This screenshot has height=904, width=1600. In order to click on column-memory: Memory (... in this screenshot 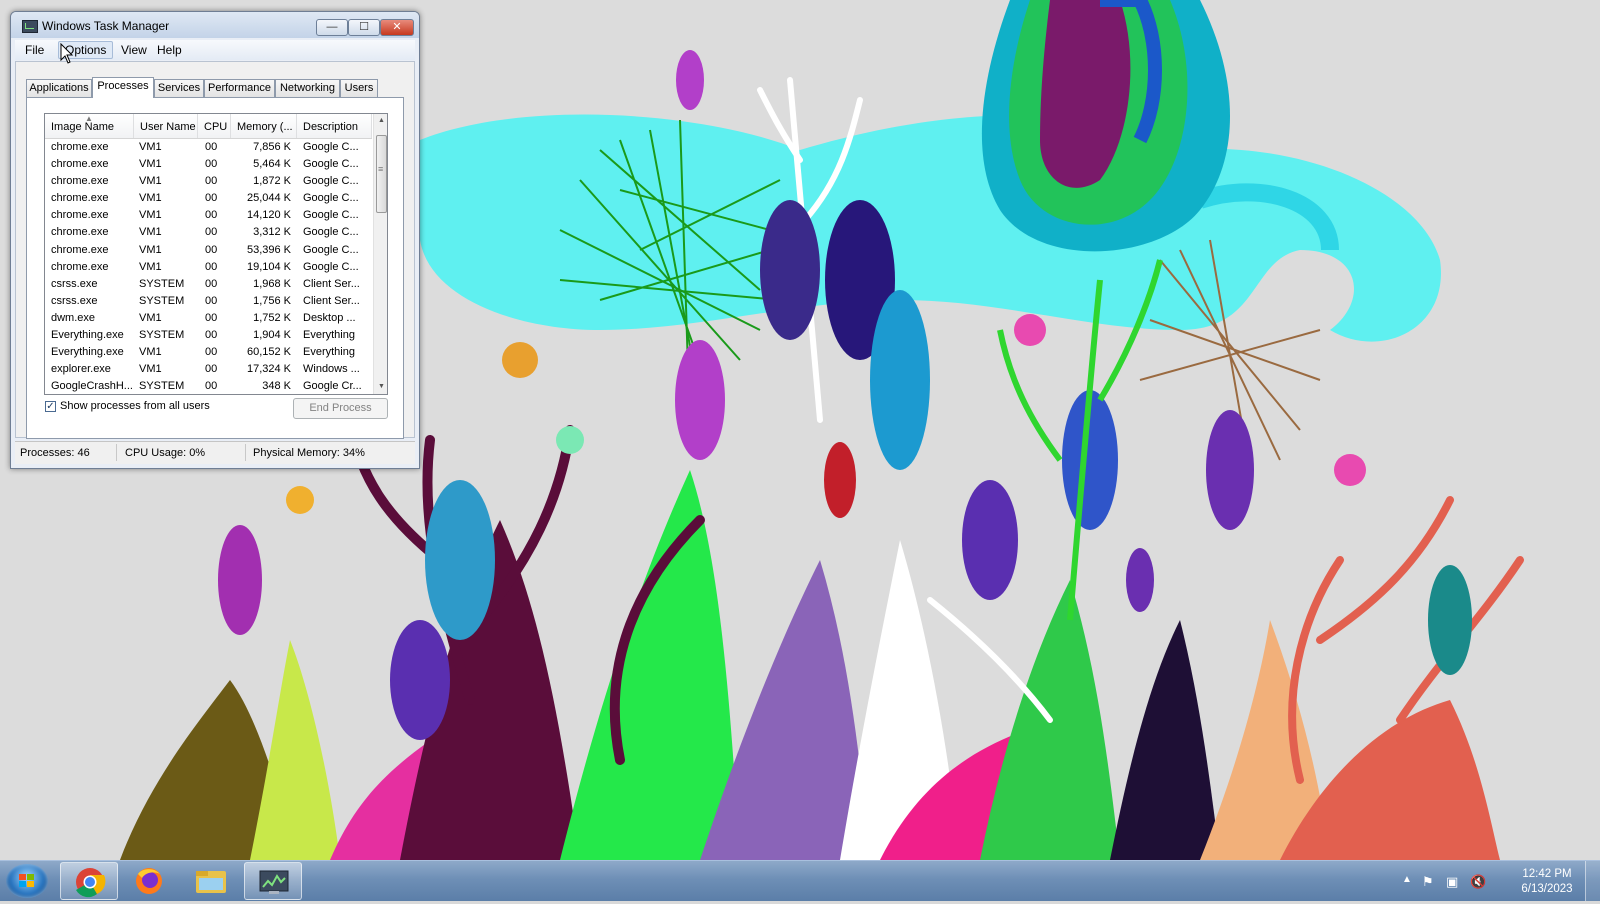, I will do `click(264, 126)`.